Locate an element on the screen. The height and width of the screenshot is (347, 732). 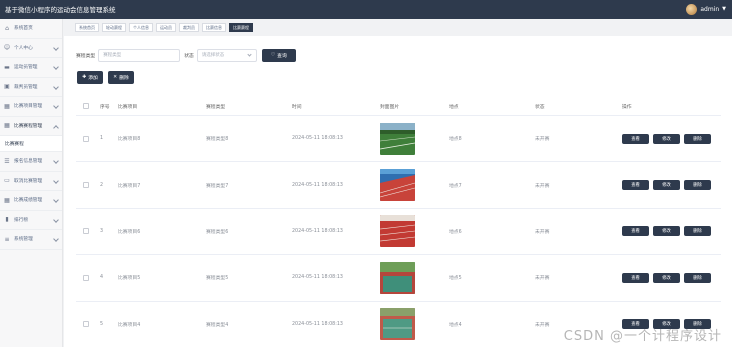
row-actions: 查看 修改 删除 is located at coordinates (666, 138).